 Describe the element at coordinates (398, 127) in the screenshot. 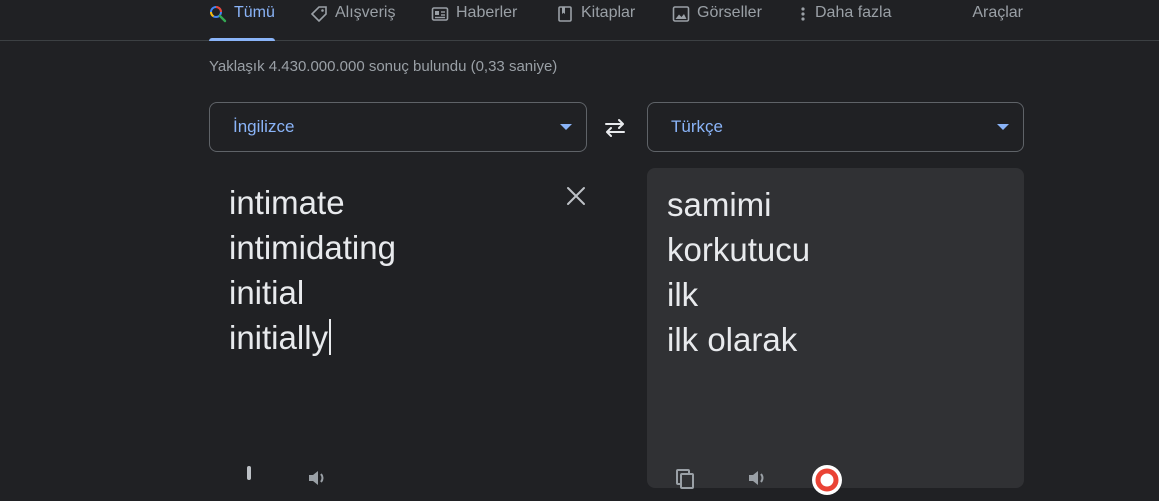

I see `source-language-select: İngilizce` at that location.